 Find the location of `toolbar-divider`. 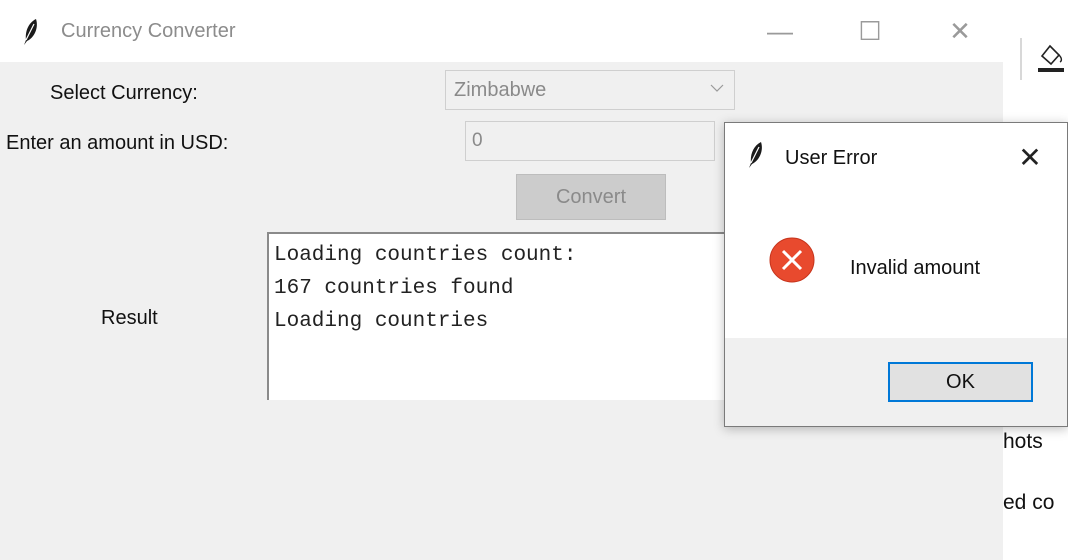

toolbar-divider is located at coordinates (1021, 59).